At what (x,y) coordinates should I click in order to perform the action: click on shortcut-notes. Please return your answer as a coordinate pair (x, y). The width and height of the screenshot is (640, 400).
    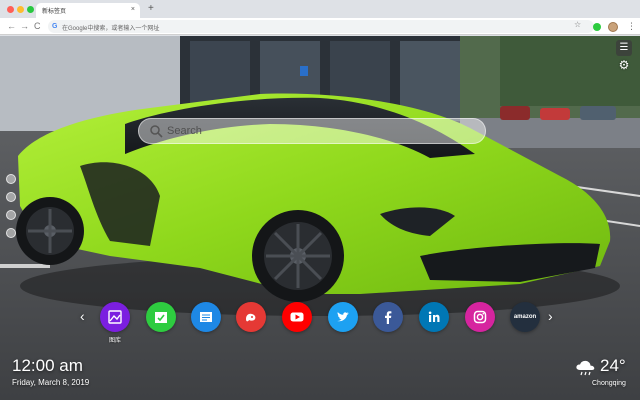
    Looking at the image, I should click on (206, 317).